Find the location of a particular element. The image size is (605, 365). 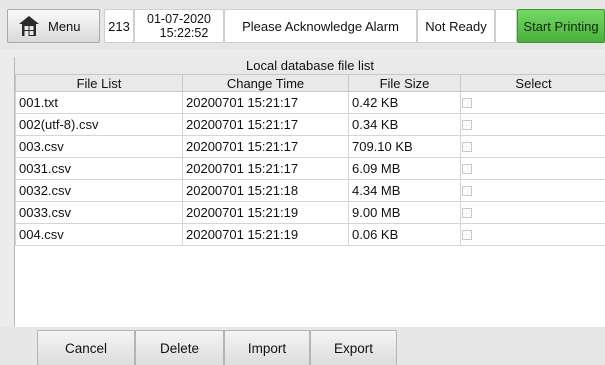

table-row: 0033.csv 20200701 15:21:19 9.00 MB is located at coordinates (310, 212).